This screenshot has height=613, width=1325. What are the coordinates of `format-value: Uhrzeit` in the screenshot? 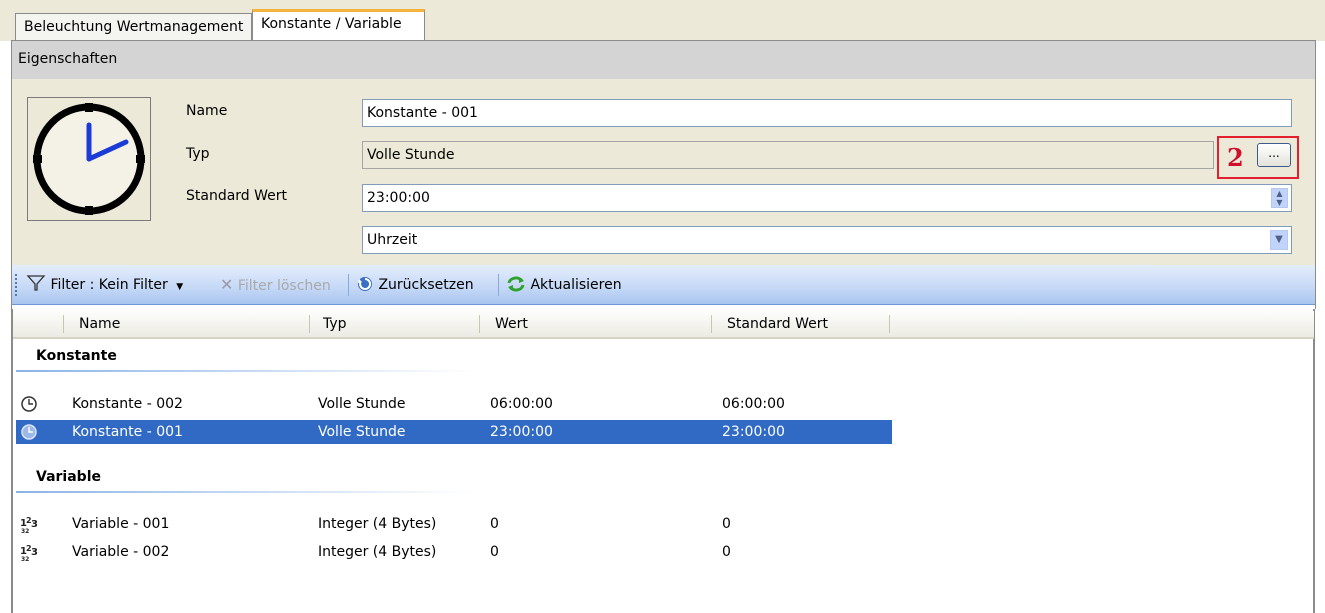 It's located at (392, 240).